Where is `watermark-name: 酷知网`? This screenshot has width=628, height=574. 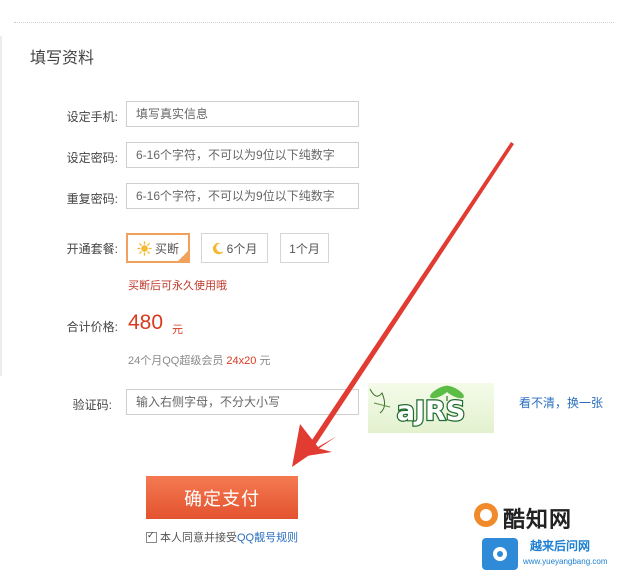 watermark-name: 酷知网 is located at coordinates (538, 519).